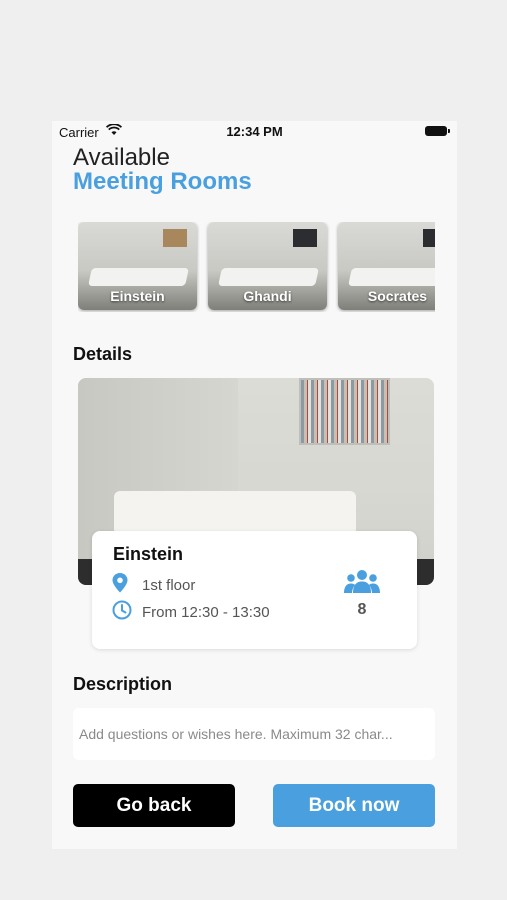 The height and width of the screenshot is (900, 507). I want to click on room-name: Einstein, so click(148, 554).